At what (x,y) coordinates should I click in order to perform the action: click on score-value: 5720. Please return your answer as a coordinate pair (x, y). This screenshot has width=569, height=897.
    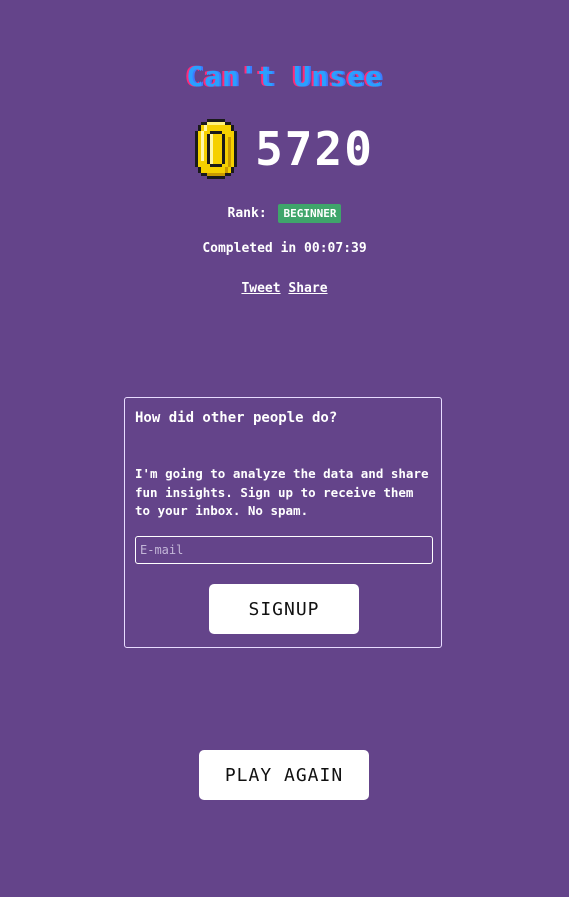
    Looking at the image, I should click on (314, 149).